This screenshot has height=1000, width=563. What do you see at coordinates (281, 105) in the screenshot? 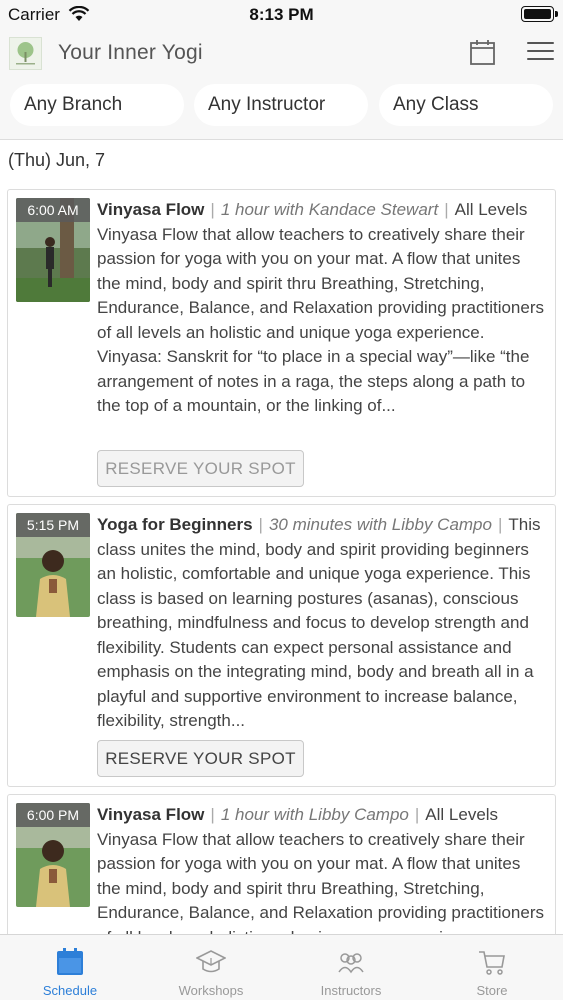
I see `instructor-filter: Any Instructor` at bounding box center [281, 105].